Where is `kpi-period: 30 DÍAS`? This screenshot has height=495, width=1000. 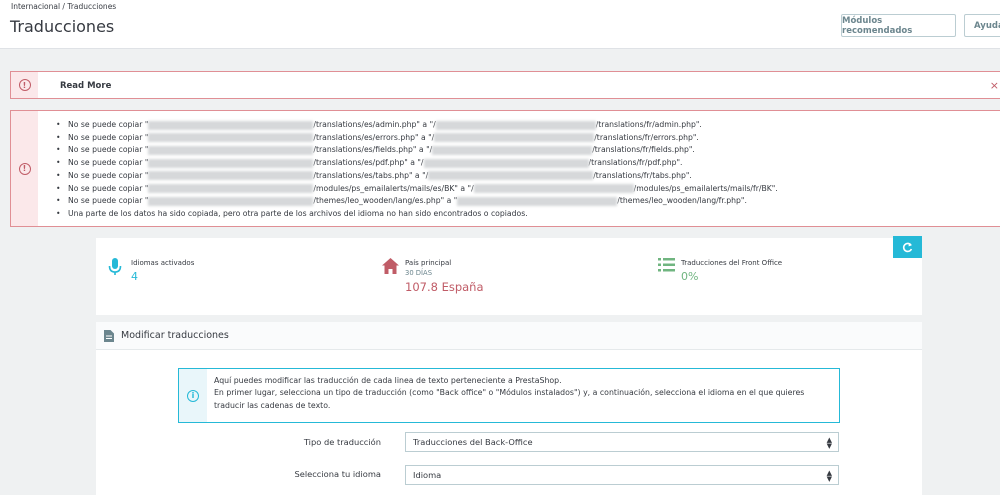
kpi-period: 30 DÍAS is located at coordinates (419, 273).